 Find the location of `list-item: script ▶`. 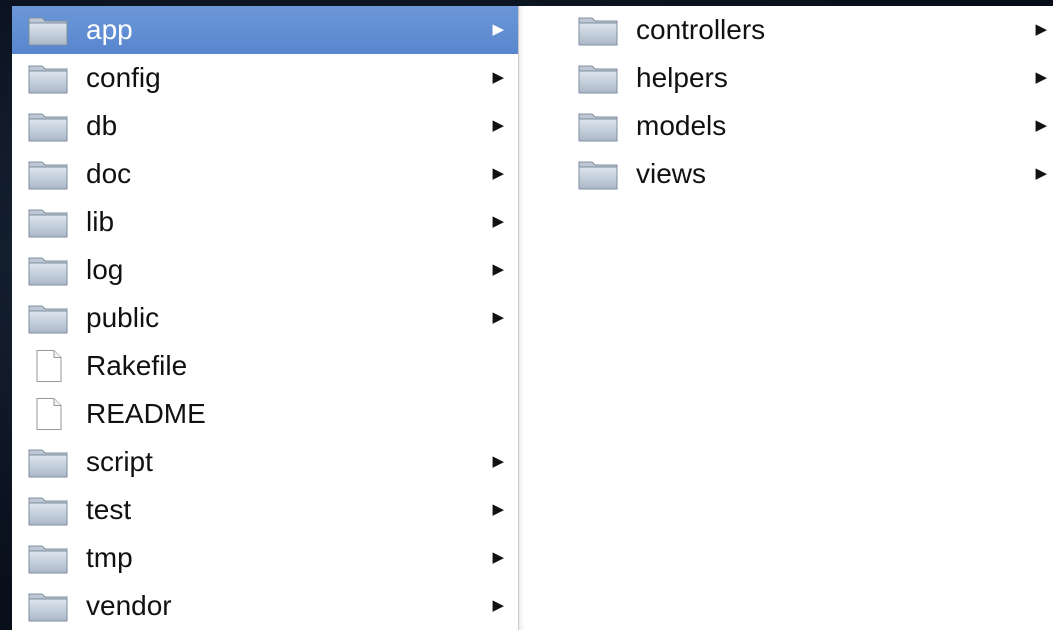

list-item: script ▶ is located at coordinates (265, 462).